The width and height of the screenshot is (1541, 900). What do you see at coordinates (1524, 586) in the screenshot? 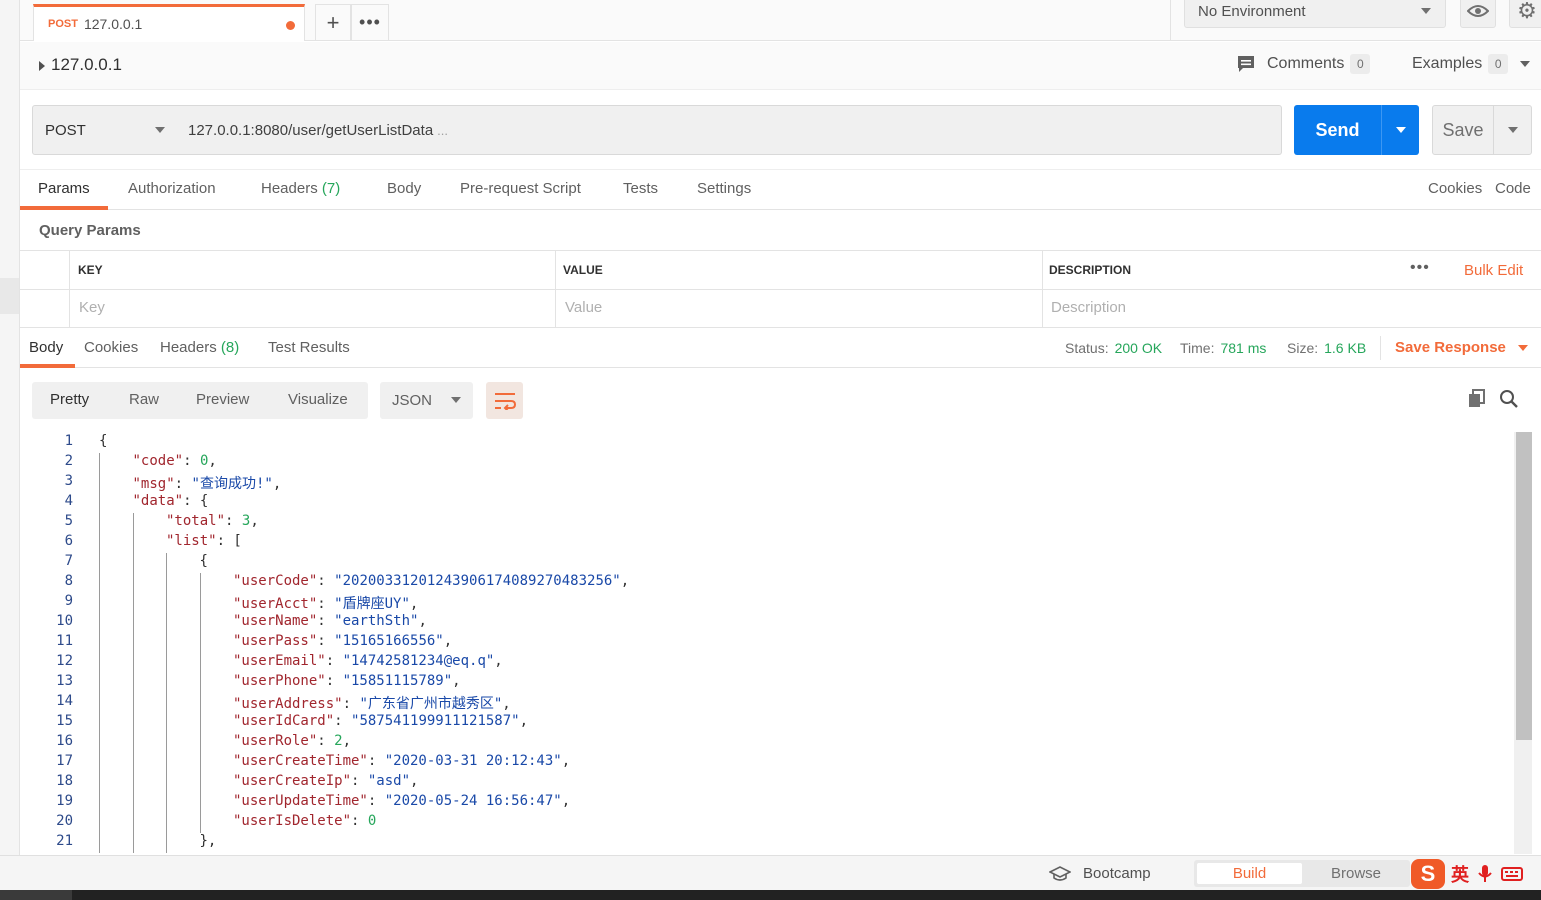
I see `code-scrollbar-thumb` at bounding box center [1524, 586].